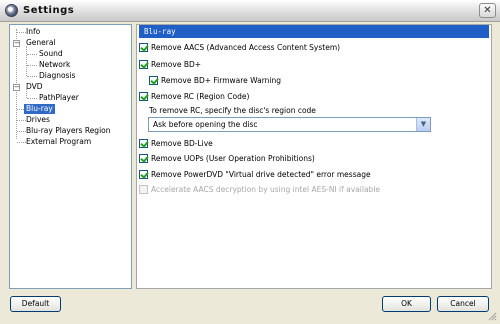 This screenshot has height=324, width=500. I want to click on close-button: ✕, so click(487, 10).